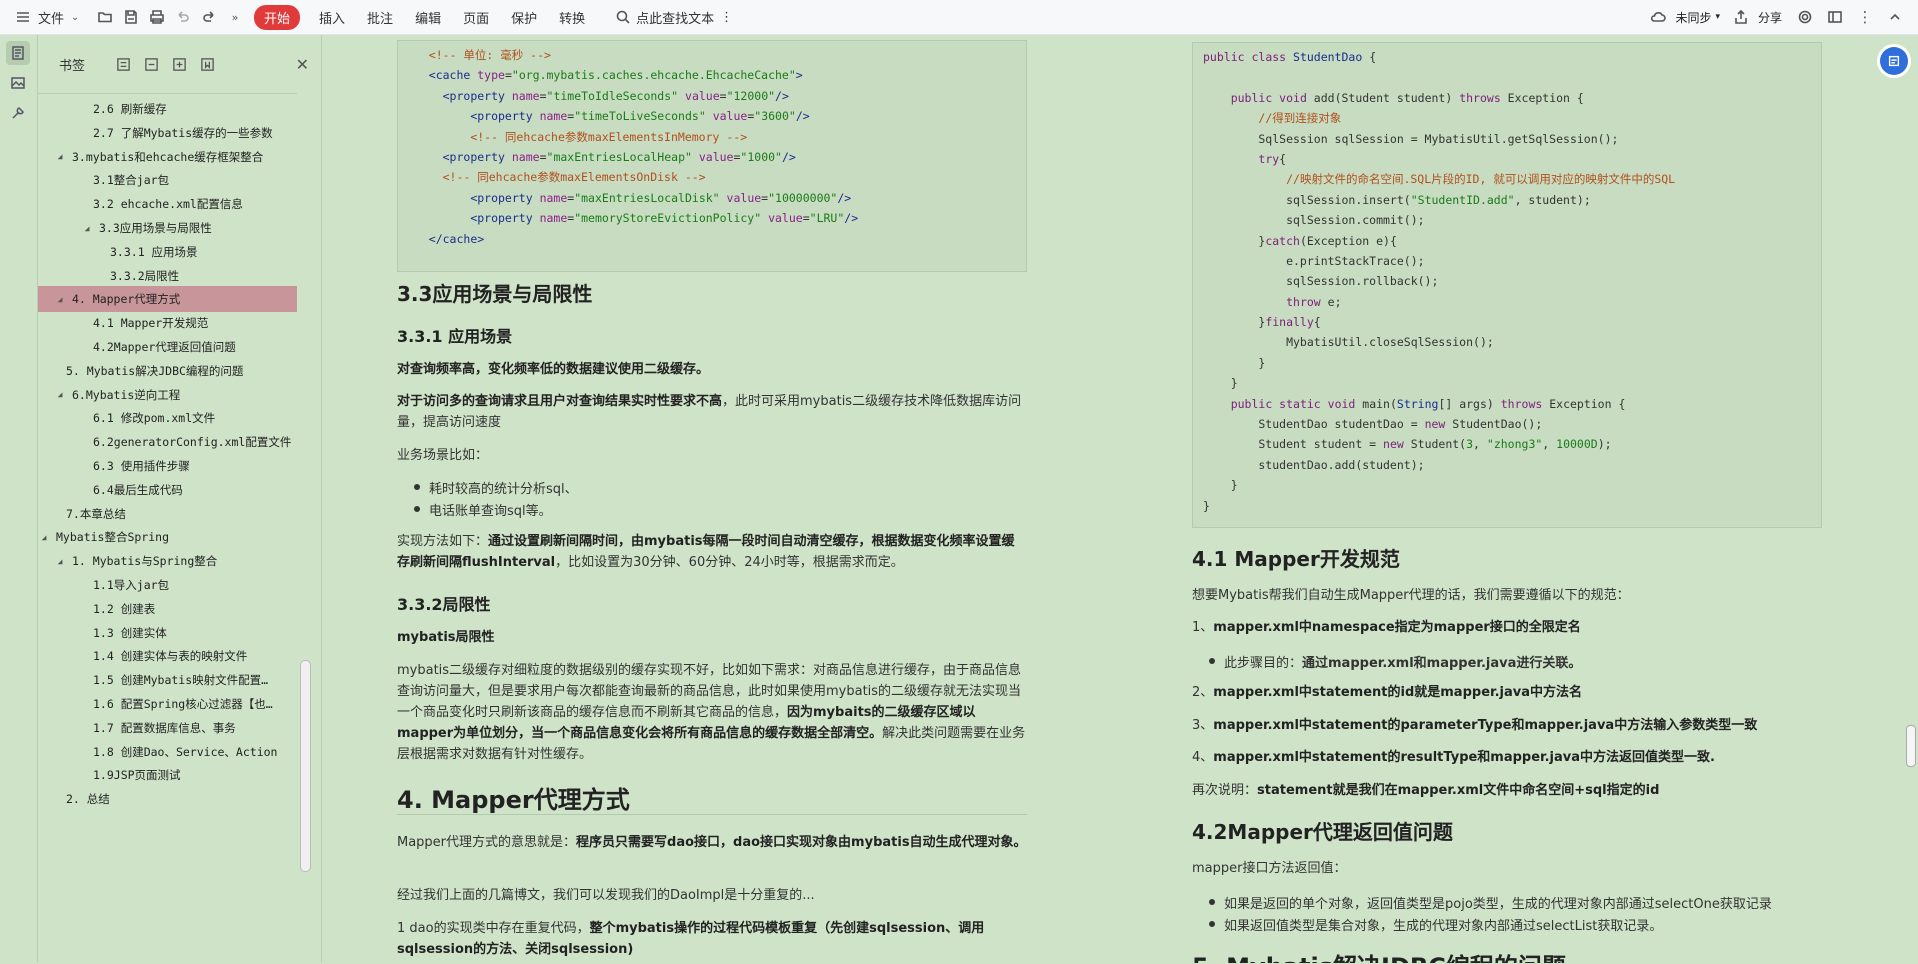  I want to click on bookmark-item: 7.本章总结, so click(167, 514).